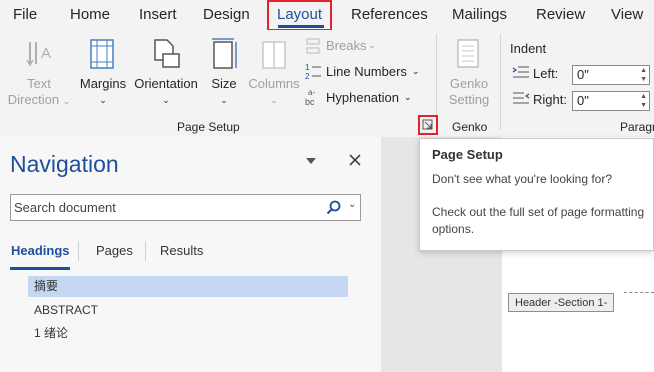  I want to click on svg-text: bc, so click(310, 102).